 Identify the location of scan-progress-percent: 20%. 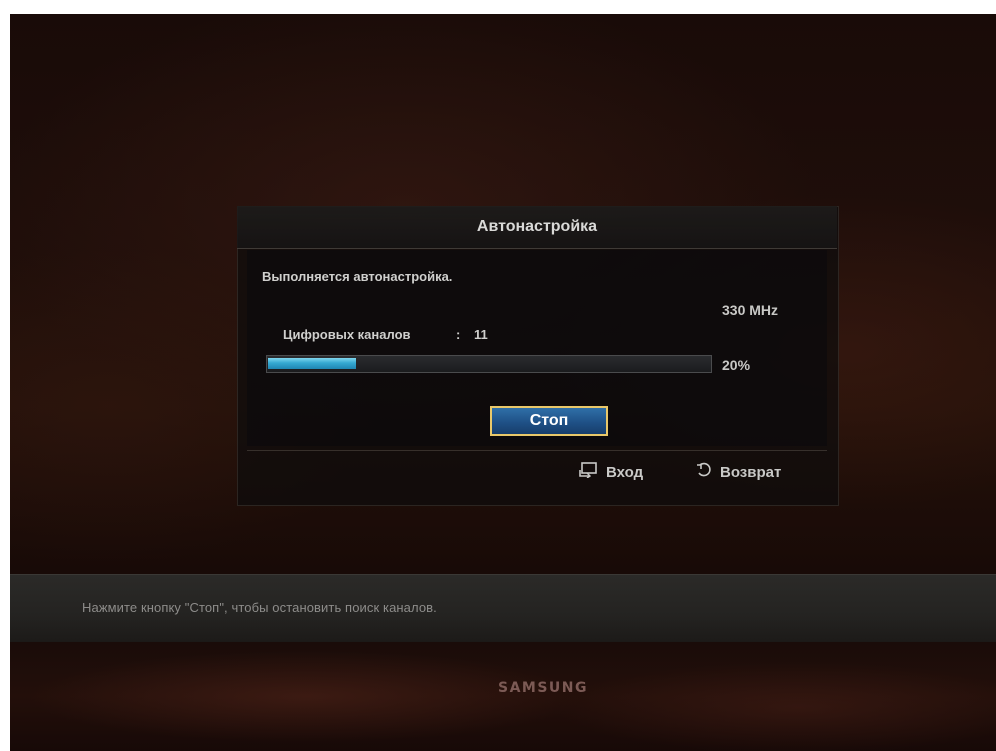
(736, 365).